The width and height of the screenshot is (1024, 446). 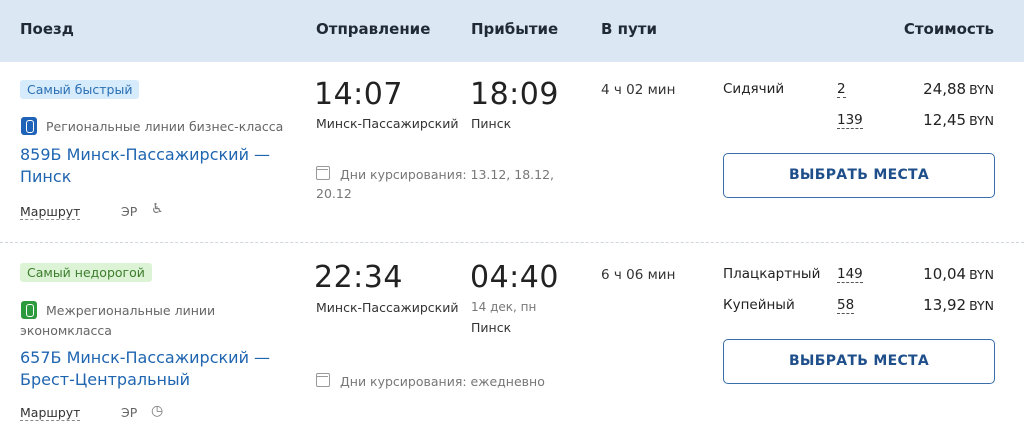 What do you see at coordinates (772, 274) in the screenshot?
I see `seat-type: Плацкартный` at bounding box center [772, 274].